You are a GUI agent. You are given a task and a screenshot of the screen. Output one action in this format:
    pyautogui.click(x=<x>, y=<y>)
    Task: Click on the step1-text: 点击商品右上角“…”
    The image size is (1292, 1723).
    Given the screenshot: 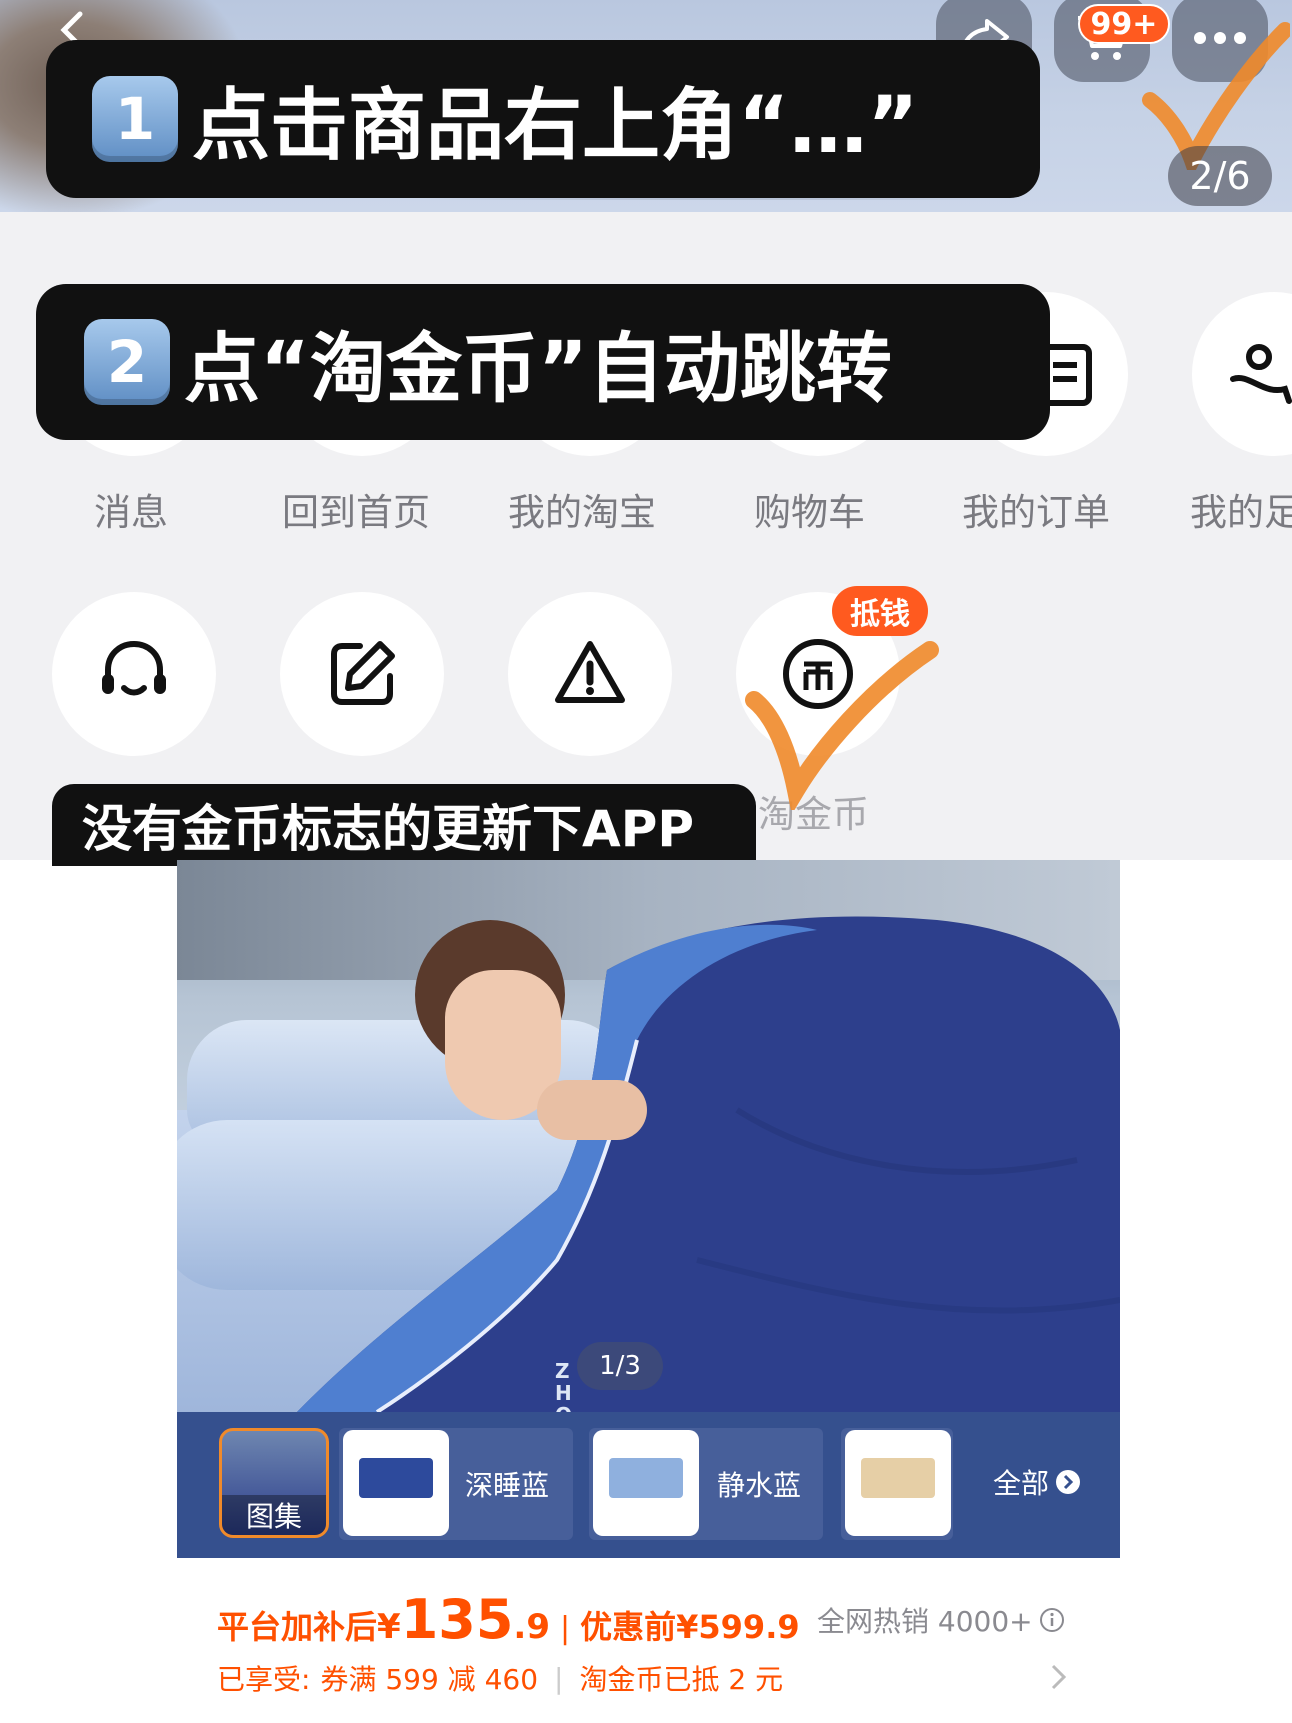 What is the action you would take?
    pyautogui.click(x=555, y=126)
    